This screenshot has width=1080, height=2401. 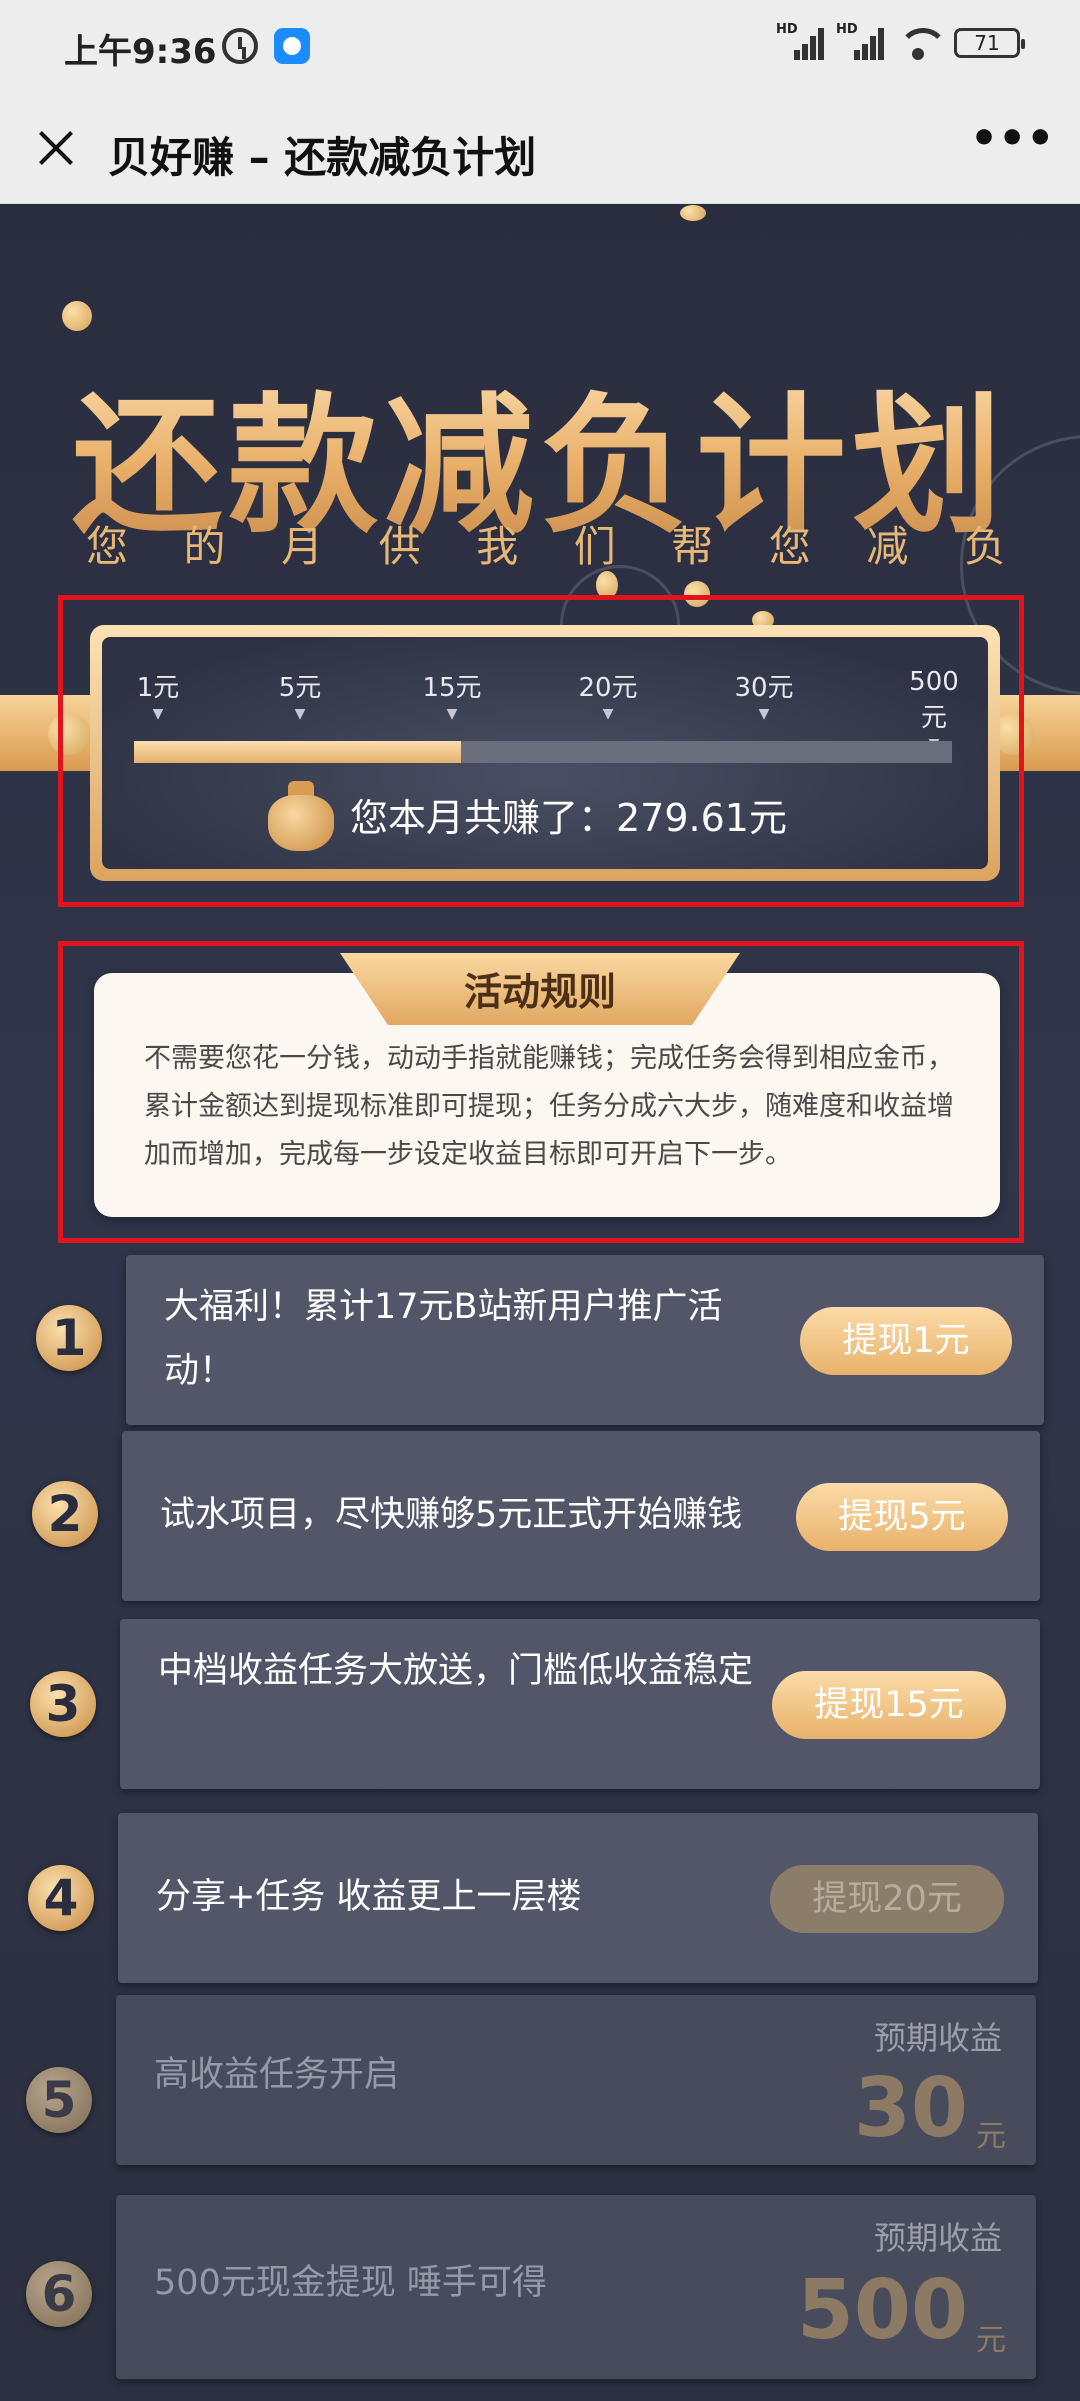 I want to click on step-number-badge: 1, so click(x=69, y=1338).